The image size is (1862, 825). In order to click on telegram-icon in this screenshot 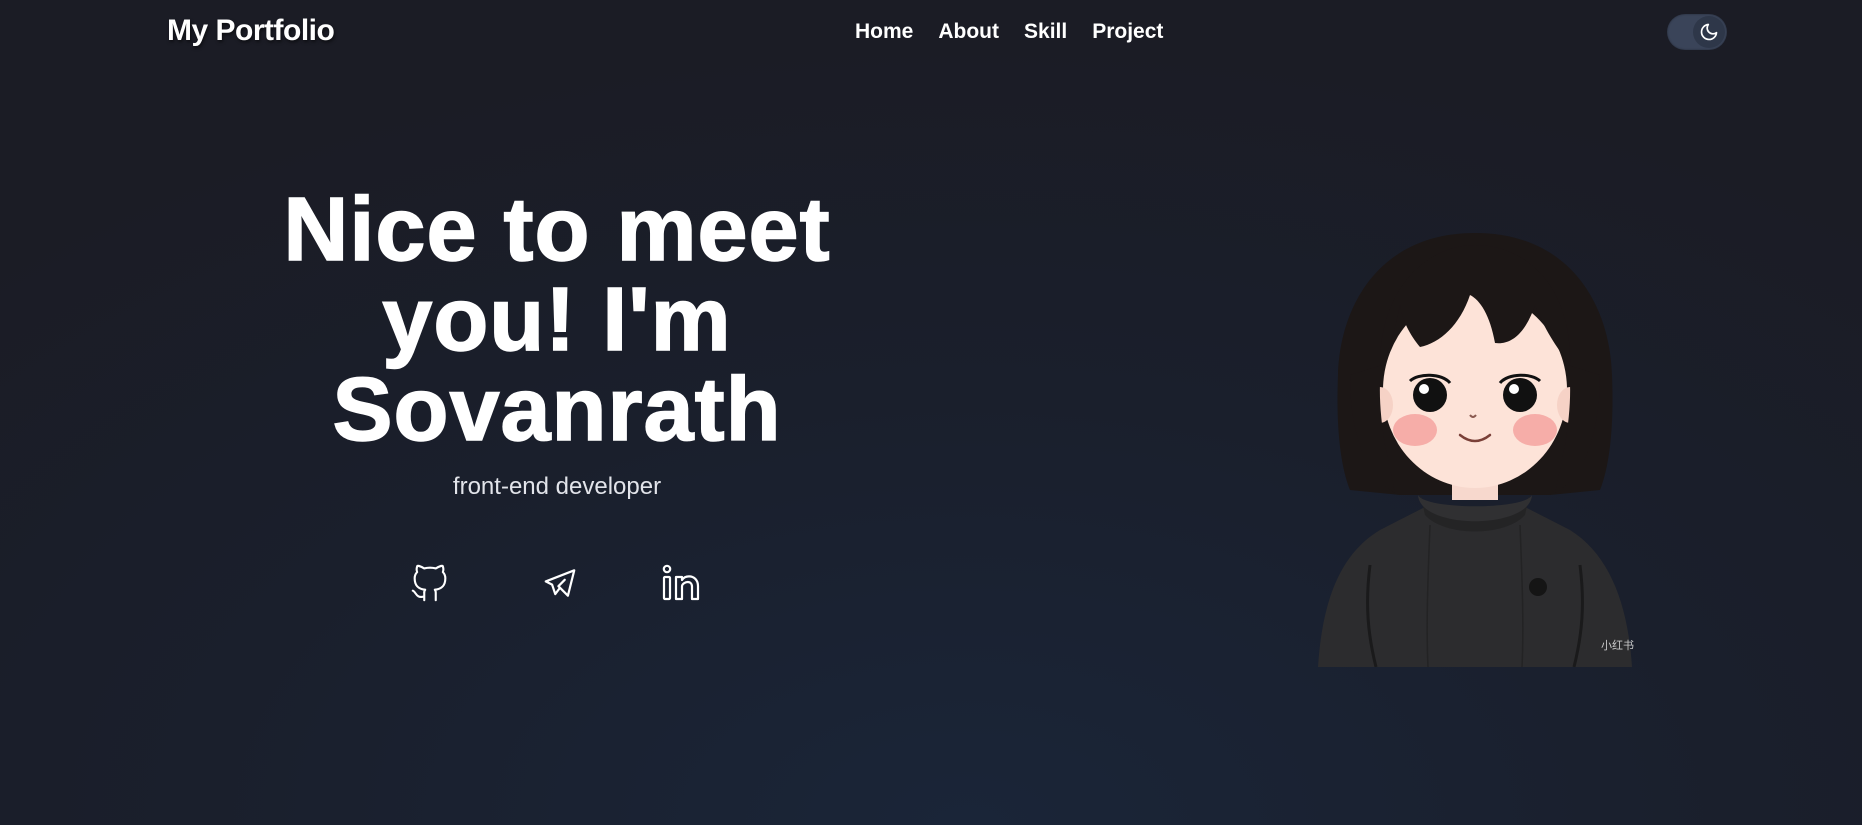, I will do `click(560, 583)`.